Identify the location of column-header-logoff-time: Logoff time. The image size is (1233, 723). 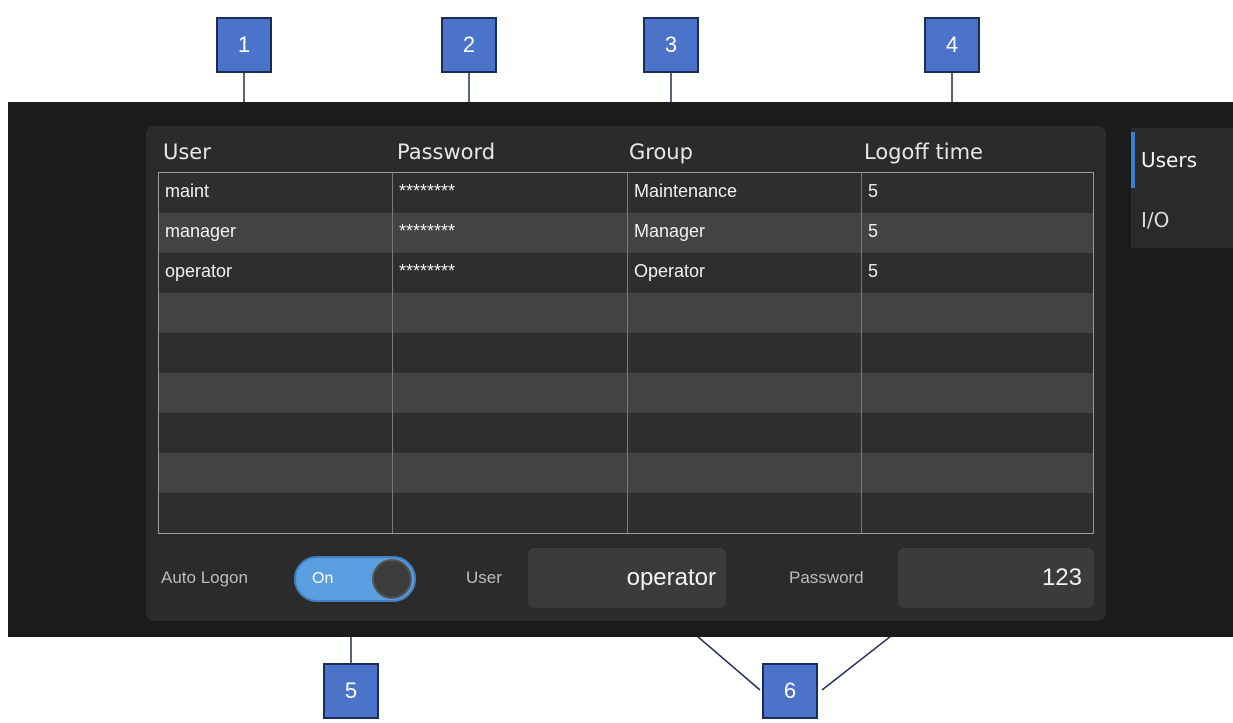
(923, 152).